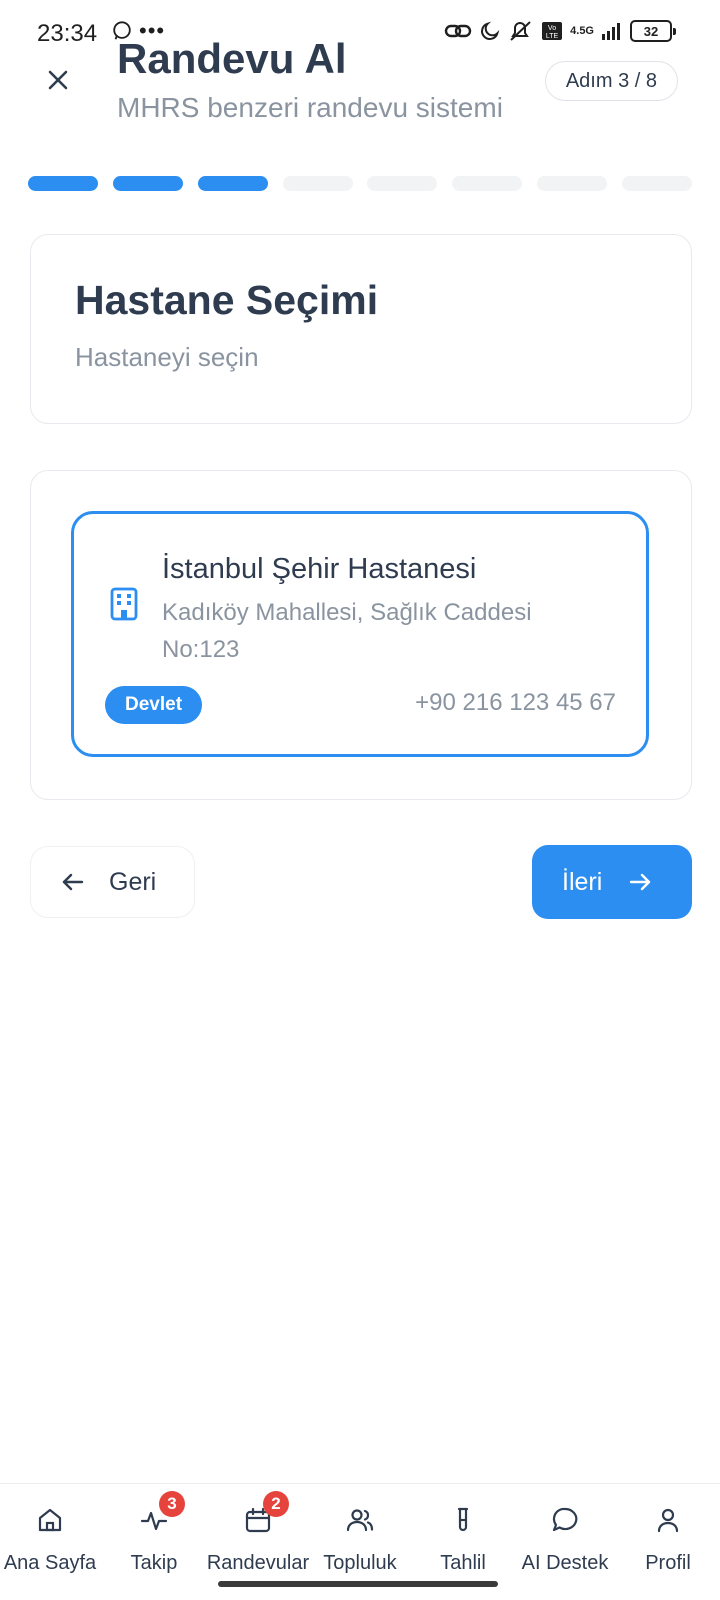  Describe the element at coordinates (552, 36) in the screenshot. I see `svg-text: LTE` at that location.